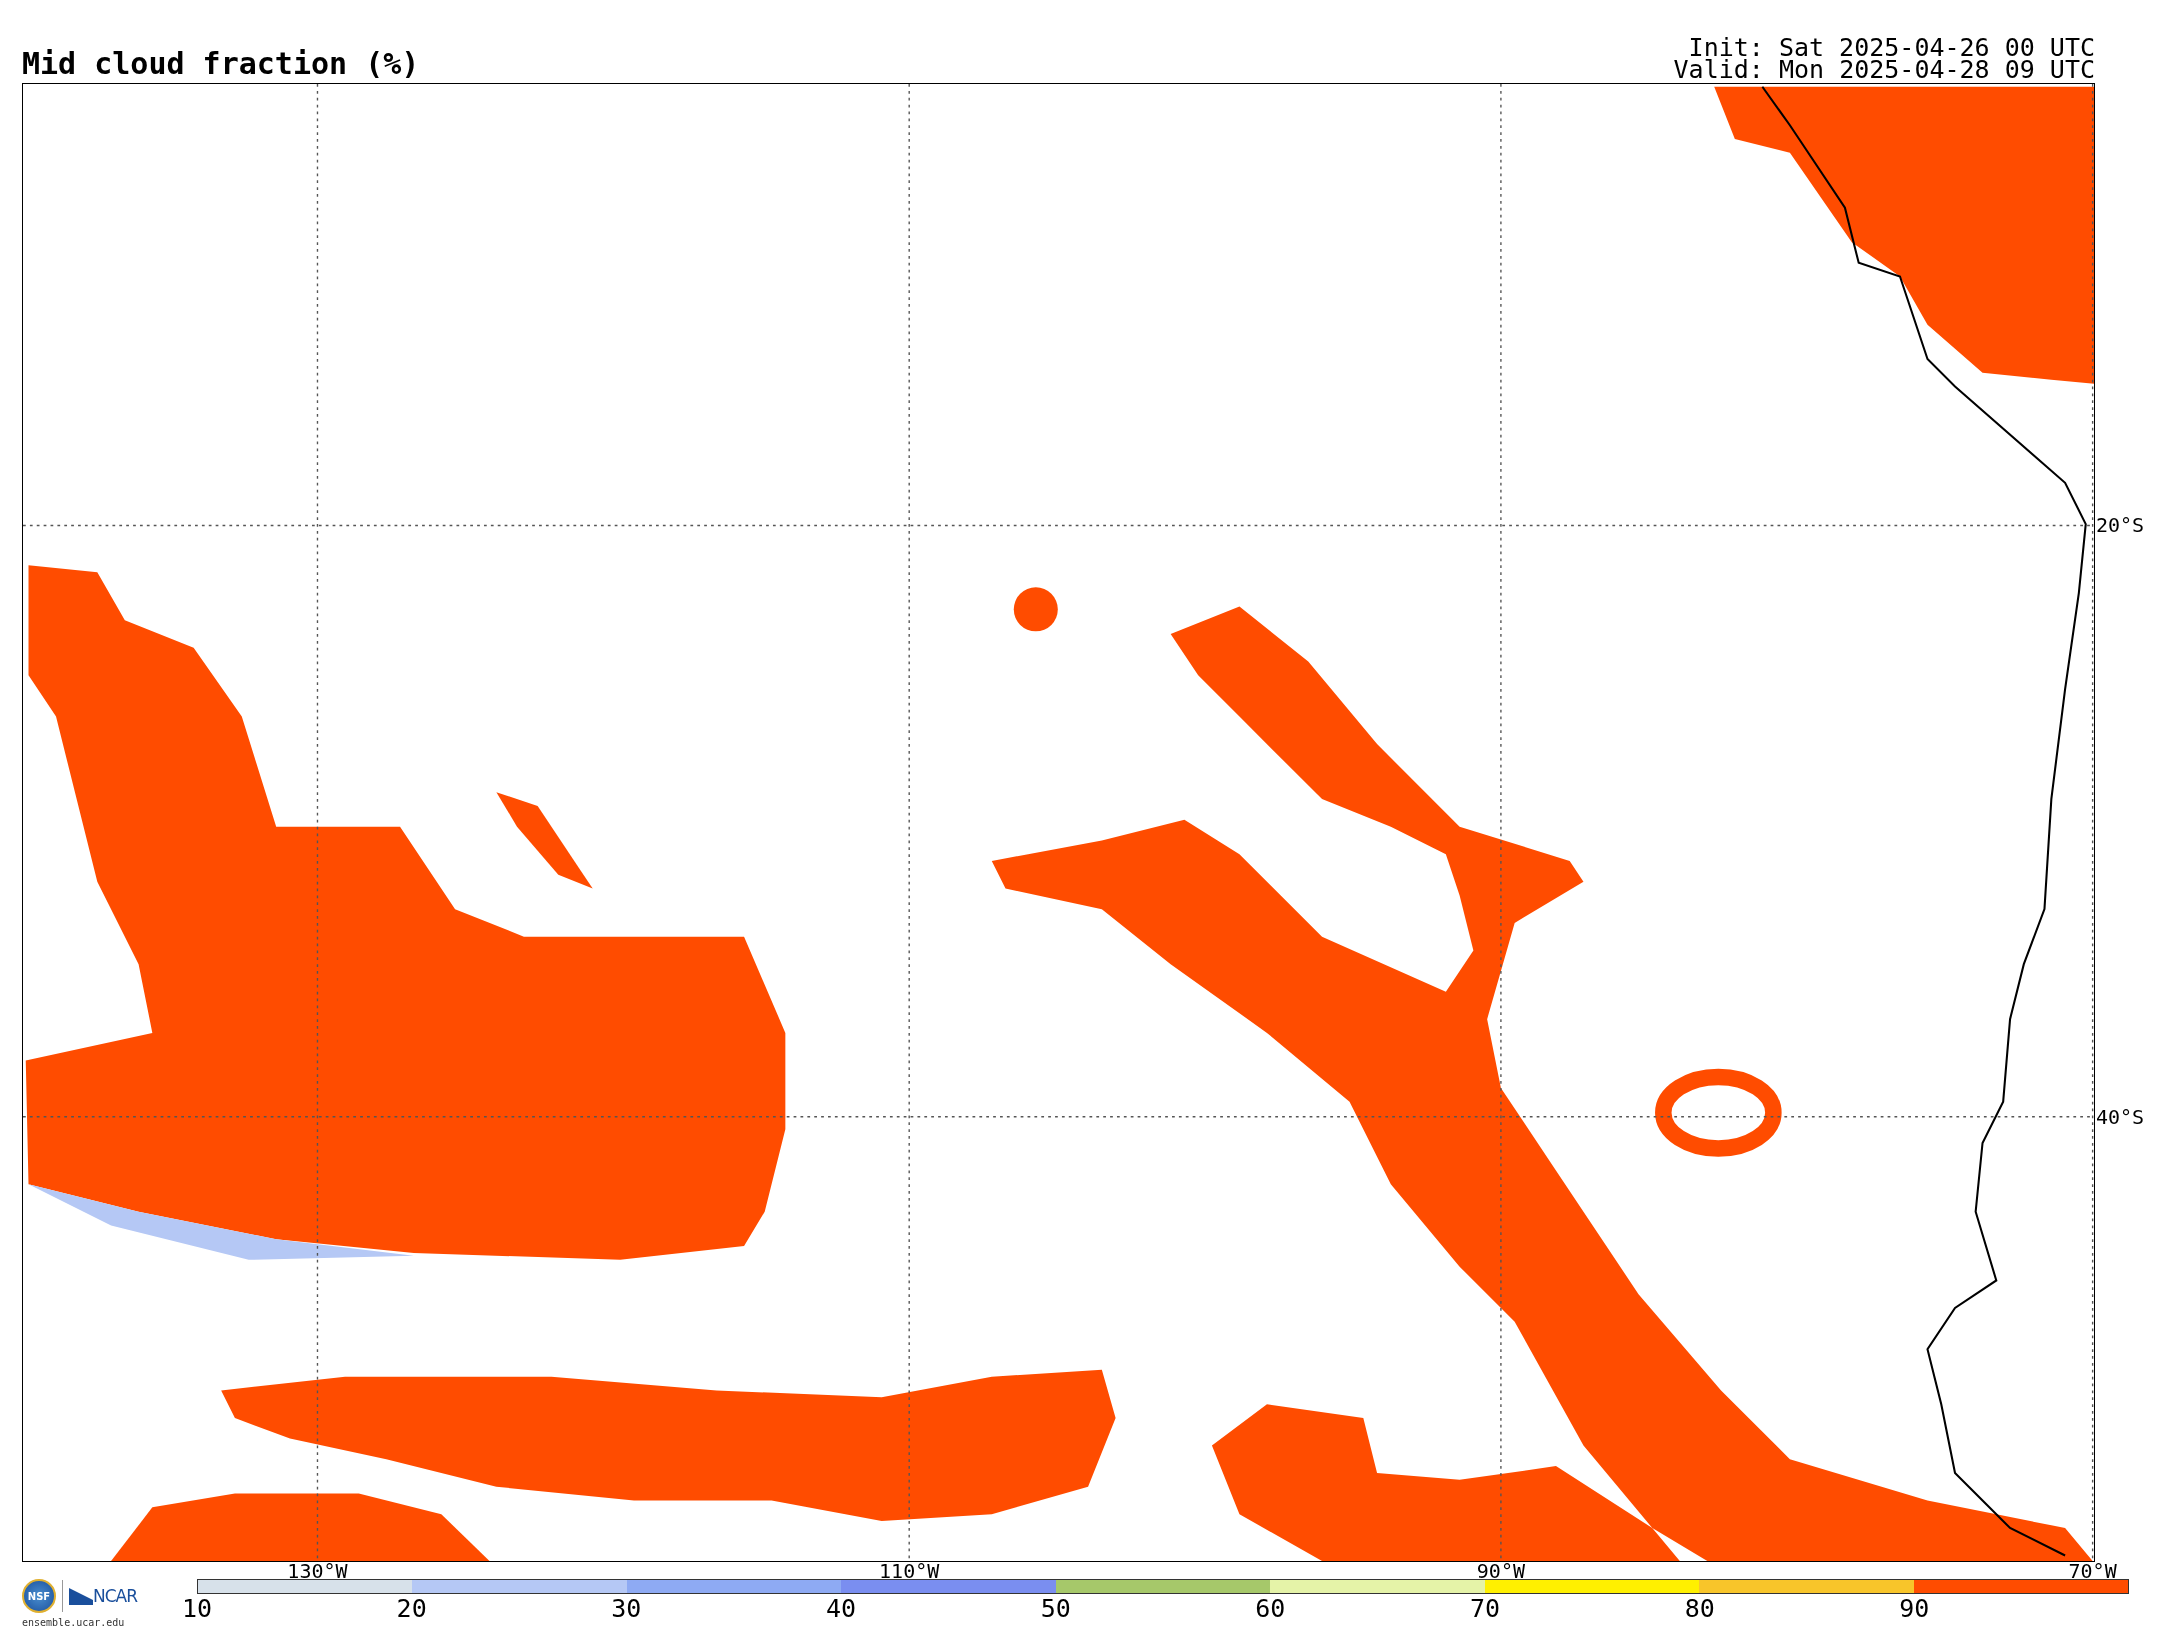 The width and height of the screenshot is (2160, 1626). Describe the element at coordinates (1699, 1609) in the screenshot. I see `colorbar-tick-label: 80` at that location.